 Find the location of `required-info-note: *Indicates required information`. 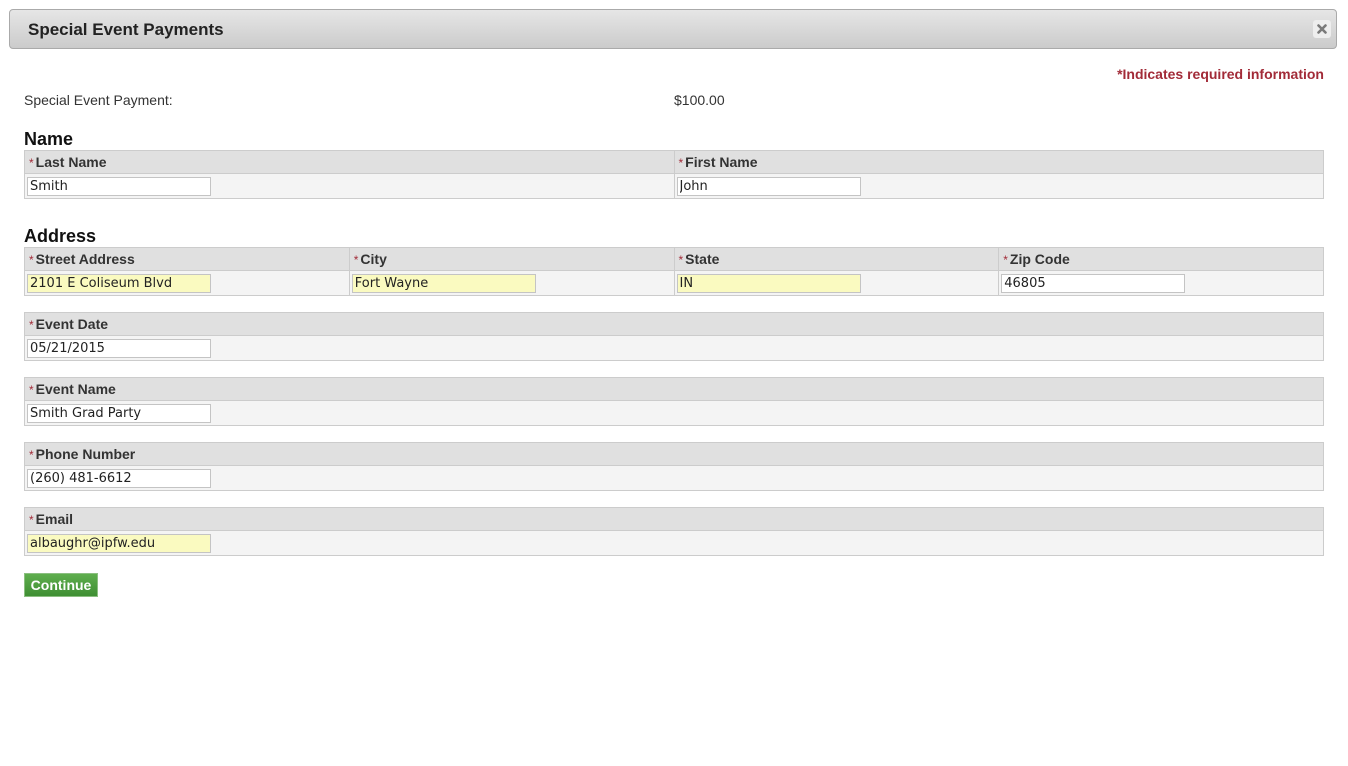

required-info-note: *Indicates required information is located at coordinates (1220, 74).